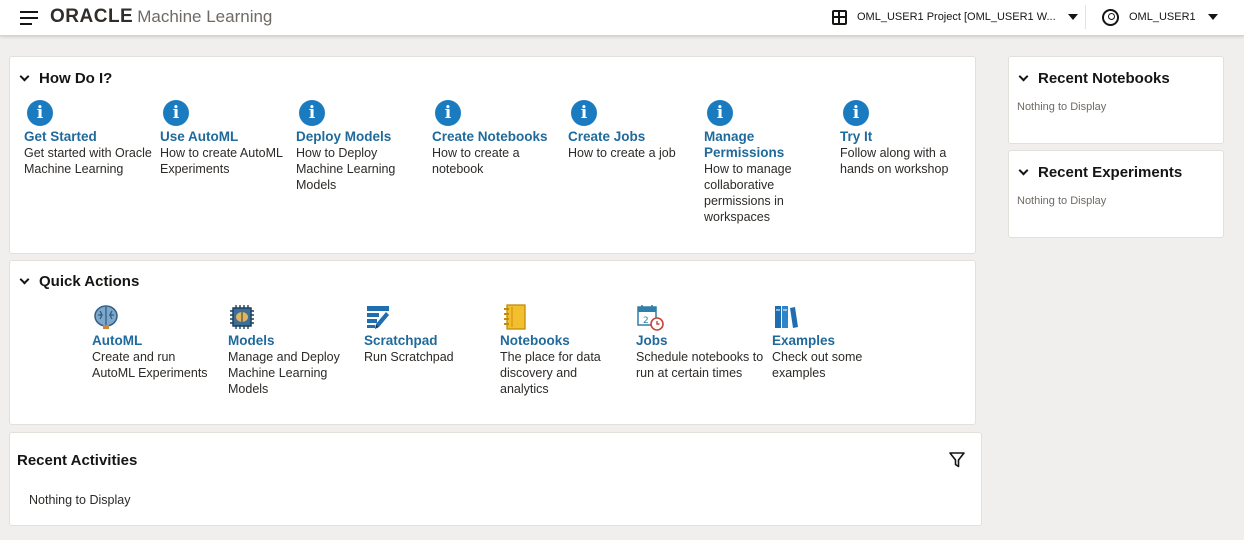 This screenshot has height=540, width=1244. I want to click on filter-icon, so click(957, 460).